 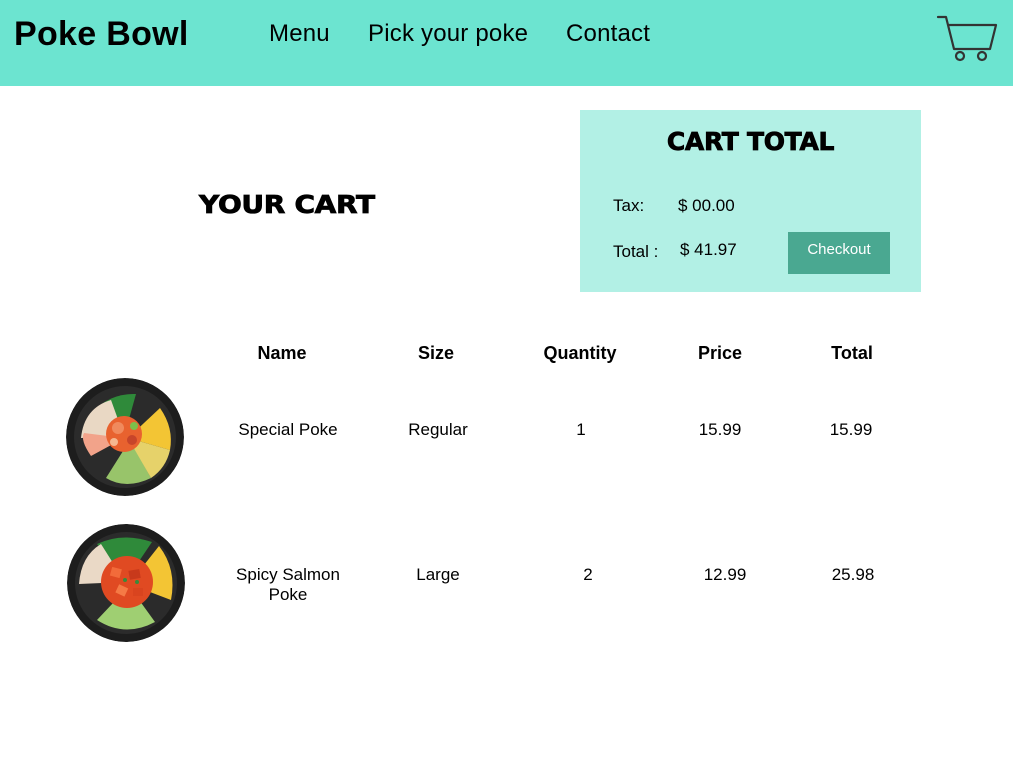 What do you see at coordinates (438, 429) in the screenshot?
I see `cart-item-size: Regular` at bounding box center [438, 429].